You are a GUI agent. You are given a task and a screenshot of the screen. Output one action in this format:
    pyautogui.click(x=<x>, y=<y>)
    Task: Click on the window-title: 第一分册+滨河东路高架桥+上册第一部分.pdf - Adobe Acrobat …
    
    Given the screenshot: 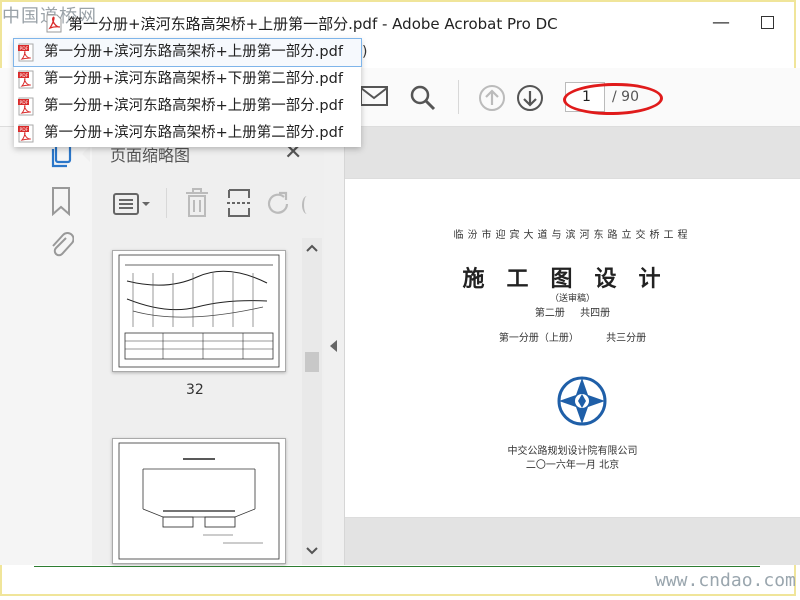 What is the action you would take?
    pyautogui.click(x=313, y=24)
    